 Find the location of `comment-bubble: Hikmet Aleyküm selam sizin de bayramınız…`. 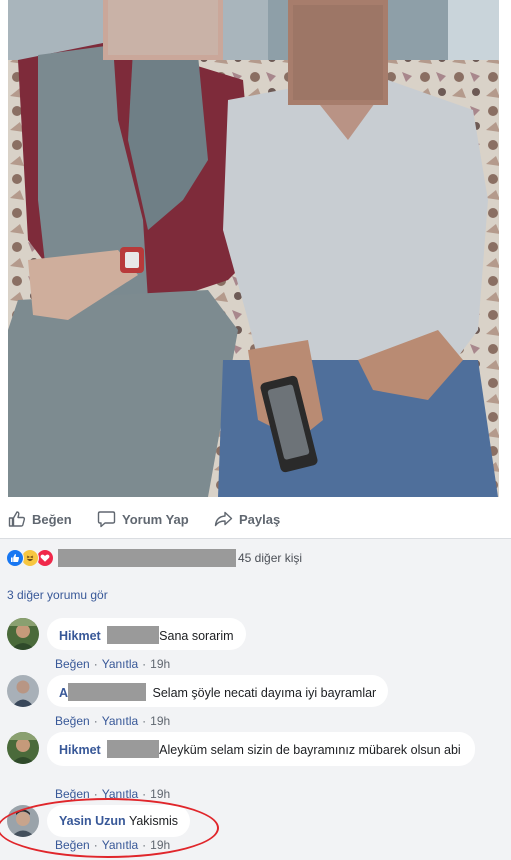

comment-bubble: Hikmet Aleyküm selam sizin de bayramınız… is located at coordinates (261, 749).